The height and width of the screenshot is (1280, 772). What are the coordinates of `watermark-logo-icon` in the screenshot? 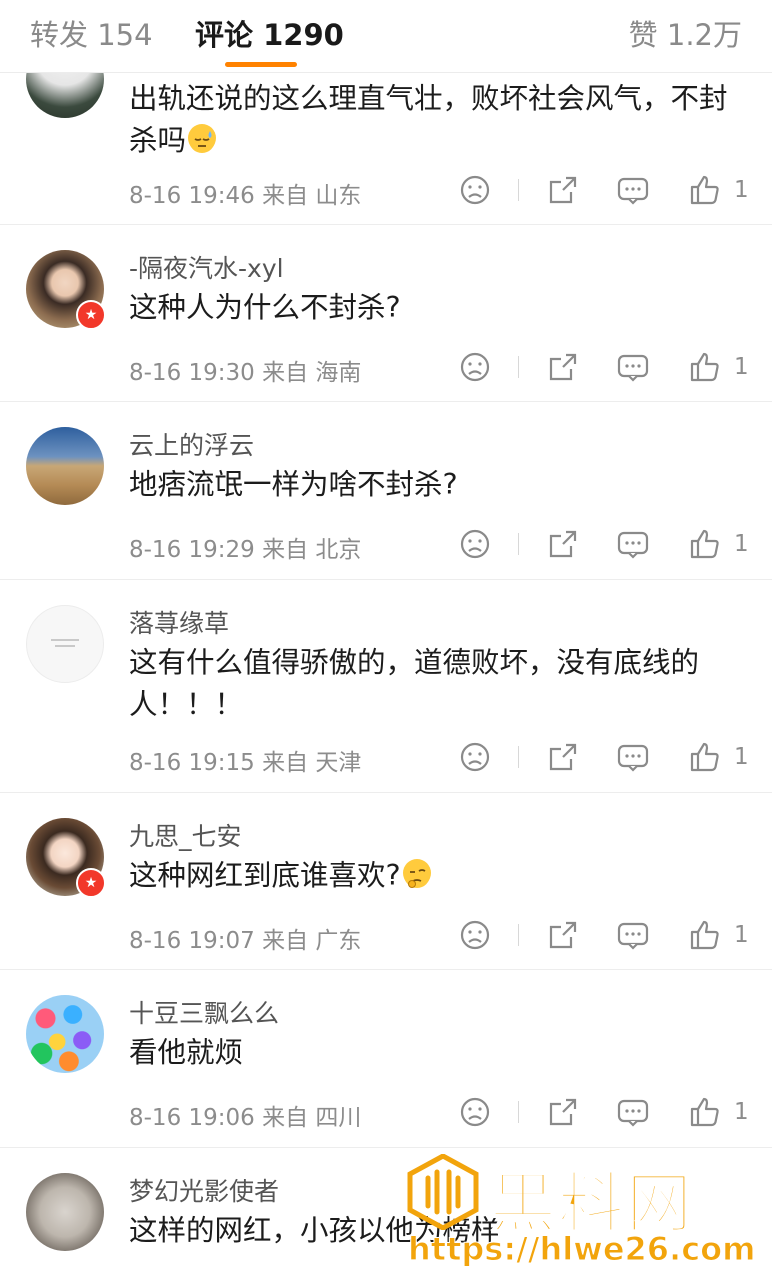 It's located at (443, 1192).